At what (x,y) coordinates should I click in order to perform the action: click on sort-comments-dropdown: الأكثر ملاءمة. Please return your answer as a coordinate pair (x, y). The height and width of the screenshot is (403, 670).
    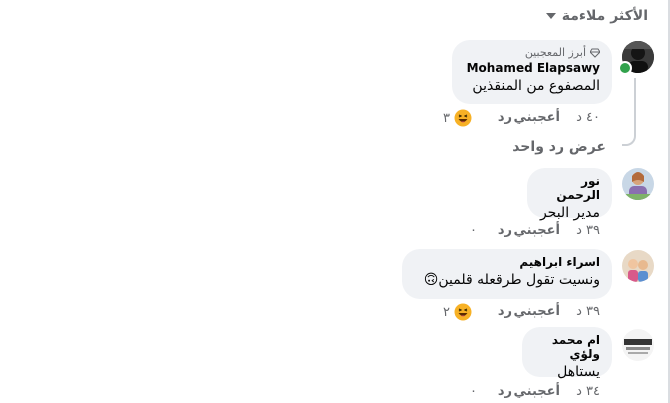
    Looking at the image, I should click on (596, 16).